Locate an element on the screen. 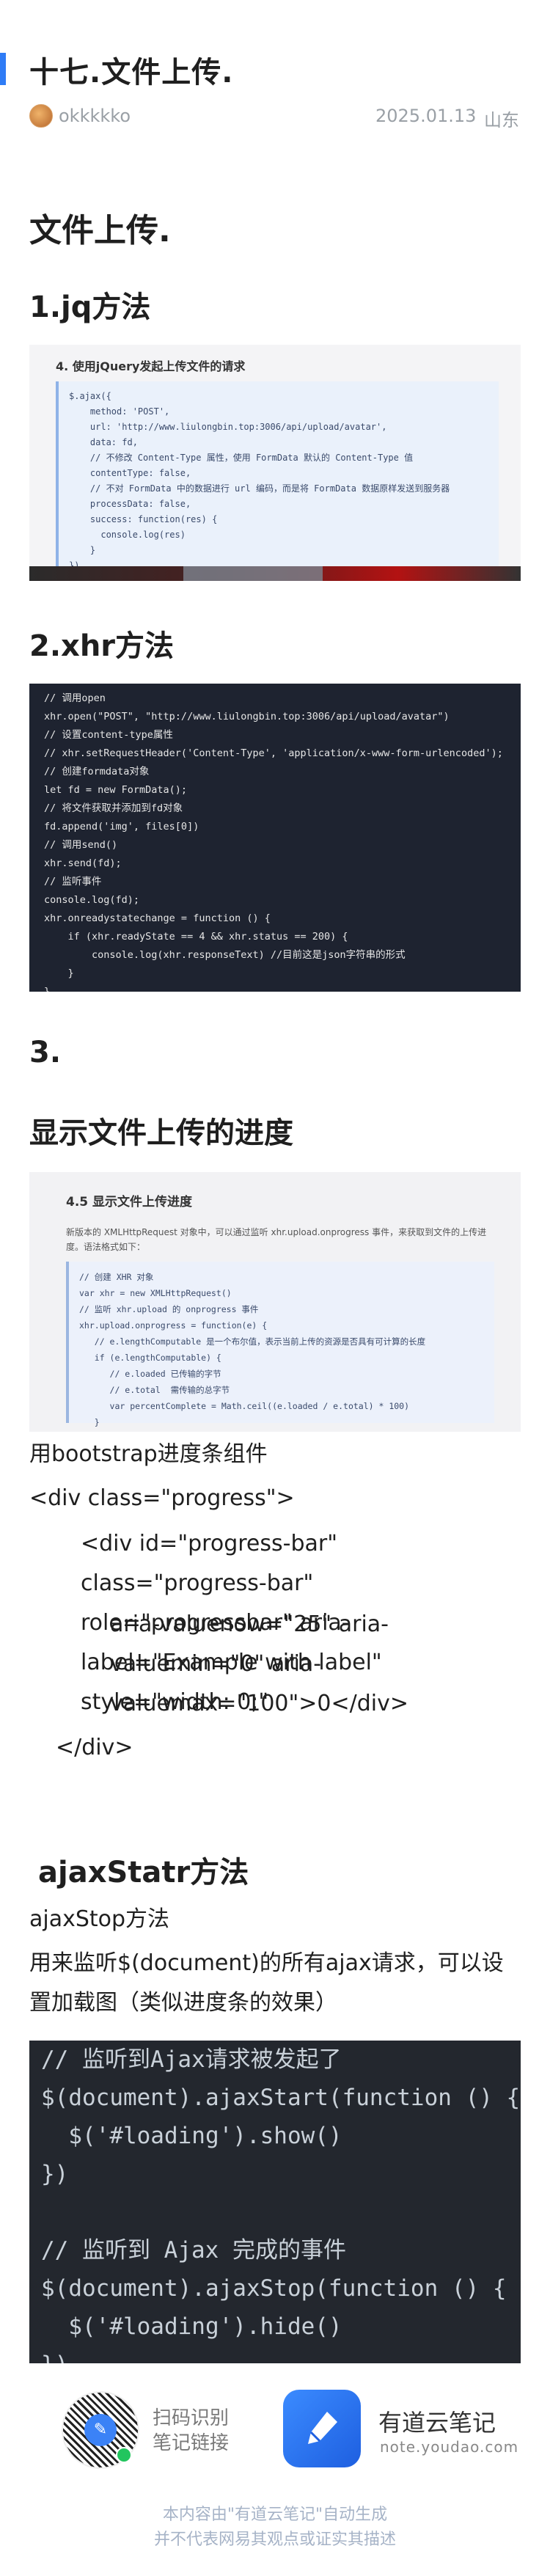  screenshot-caption: 4.5 显示文件上传进度 is located at coordinates (129, 1202).